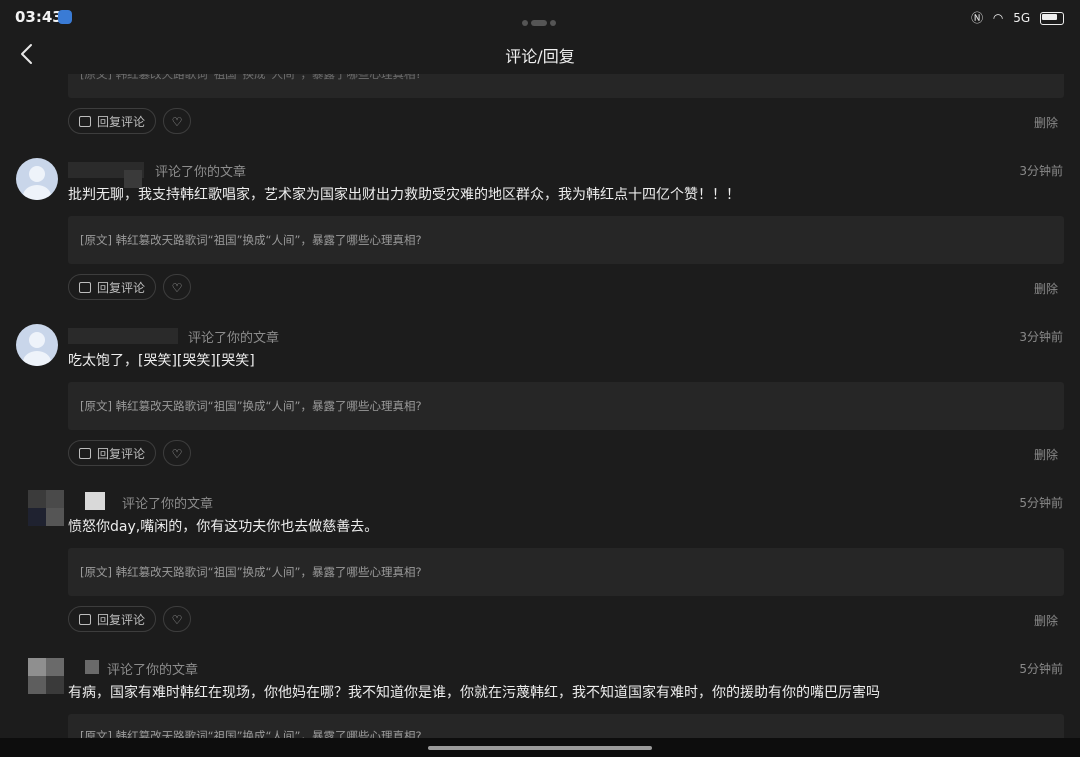 The height and width of the screenshot is (757, 1080). What do you see at coordinates (998, 18) in the screenshot?
I see `wifi-icon: ◠` at bounding box center [998, 18].